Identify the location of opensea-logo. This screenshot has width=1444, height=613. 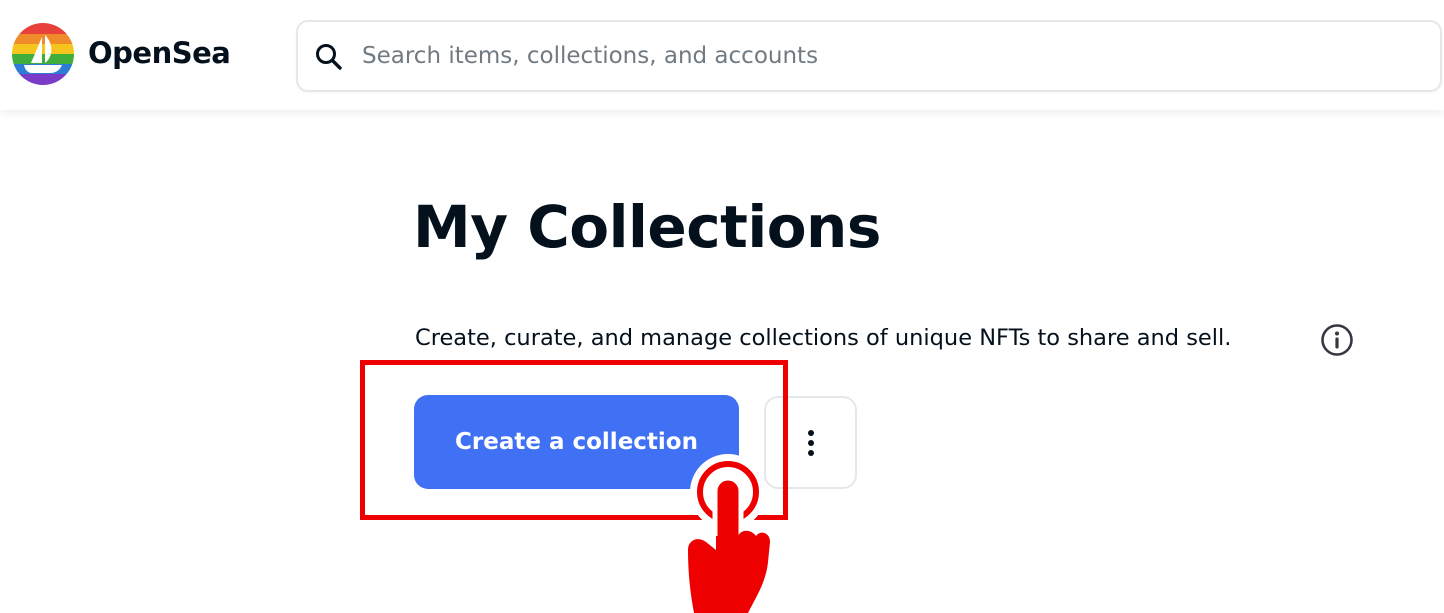
(43, 54).